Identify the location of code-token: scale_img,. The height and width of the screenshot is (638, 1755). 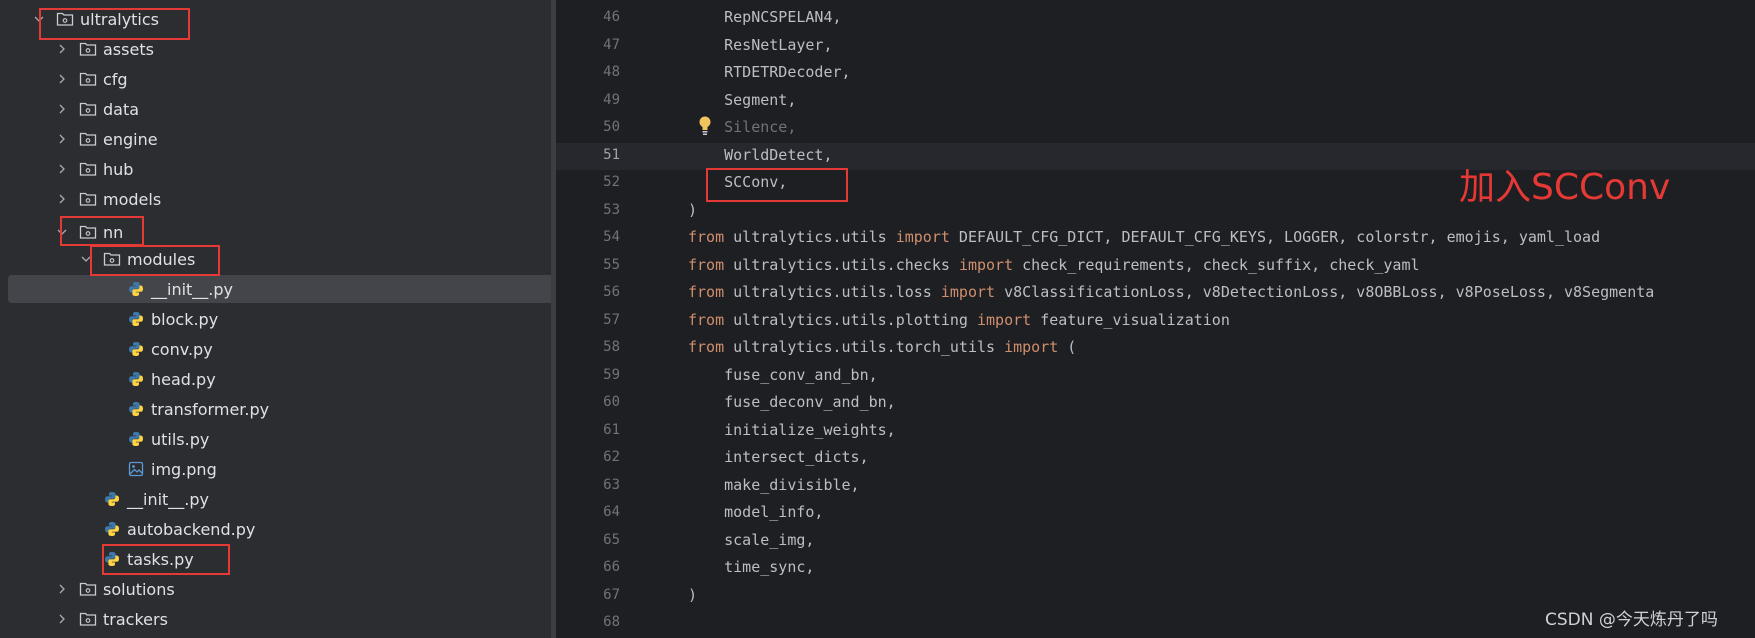
(769, 539).